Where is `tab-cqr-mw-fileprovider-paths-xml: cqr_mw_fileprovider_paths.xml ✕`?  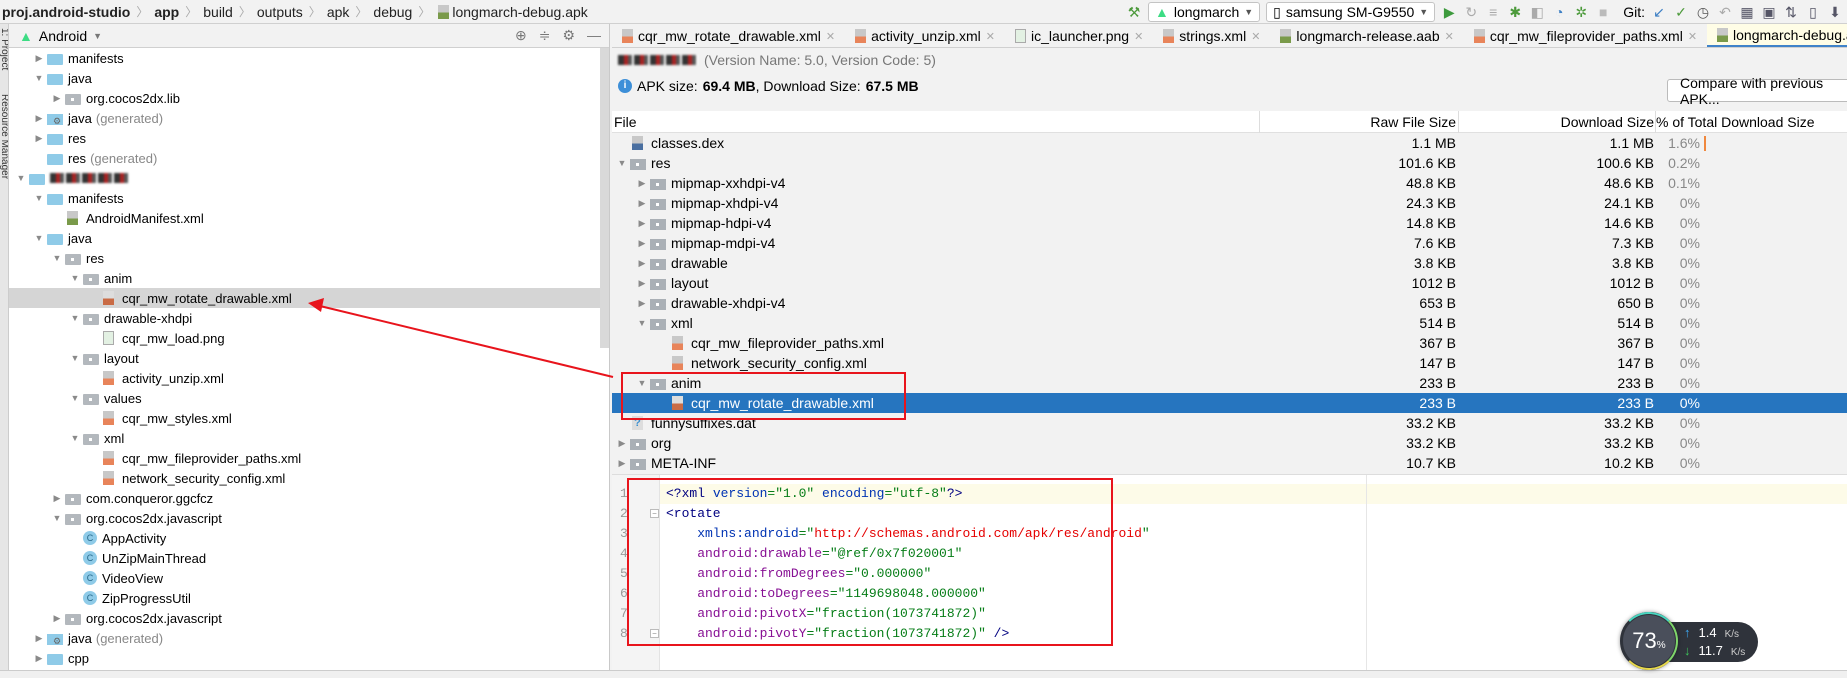 tab-cqr-mw-fileprovider-paths-xml: cqr_mw_fileprovider_paths.xml ✕ is located at coordinates (1585, 35).